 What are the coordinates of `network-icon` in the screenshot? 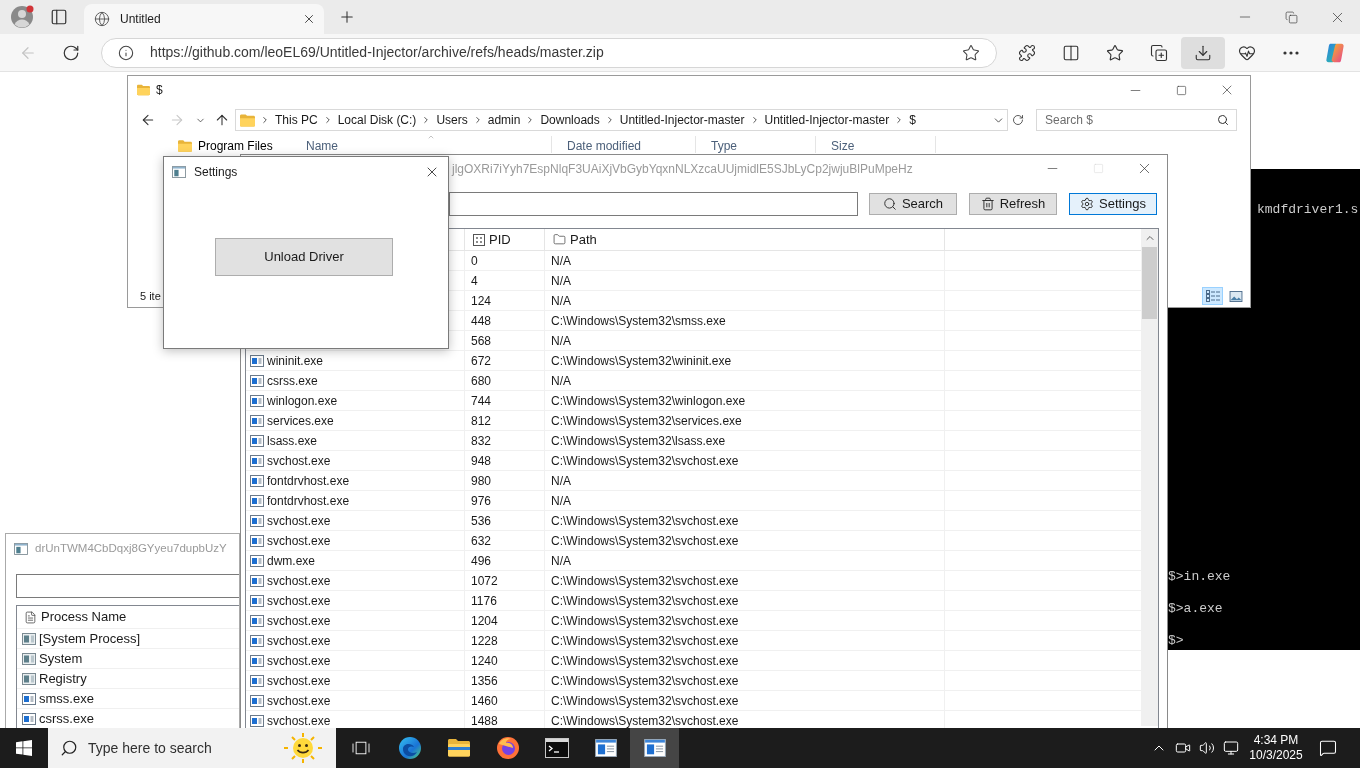 It's located at (1231, 748).